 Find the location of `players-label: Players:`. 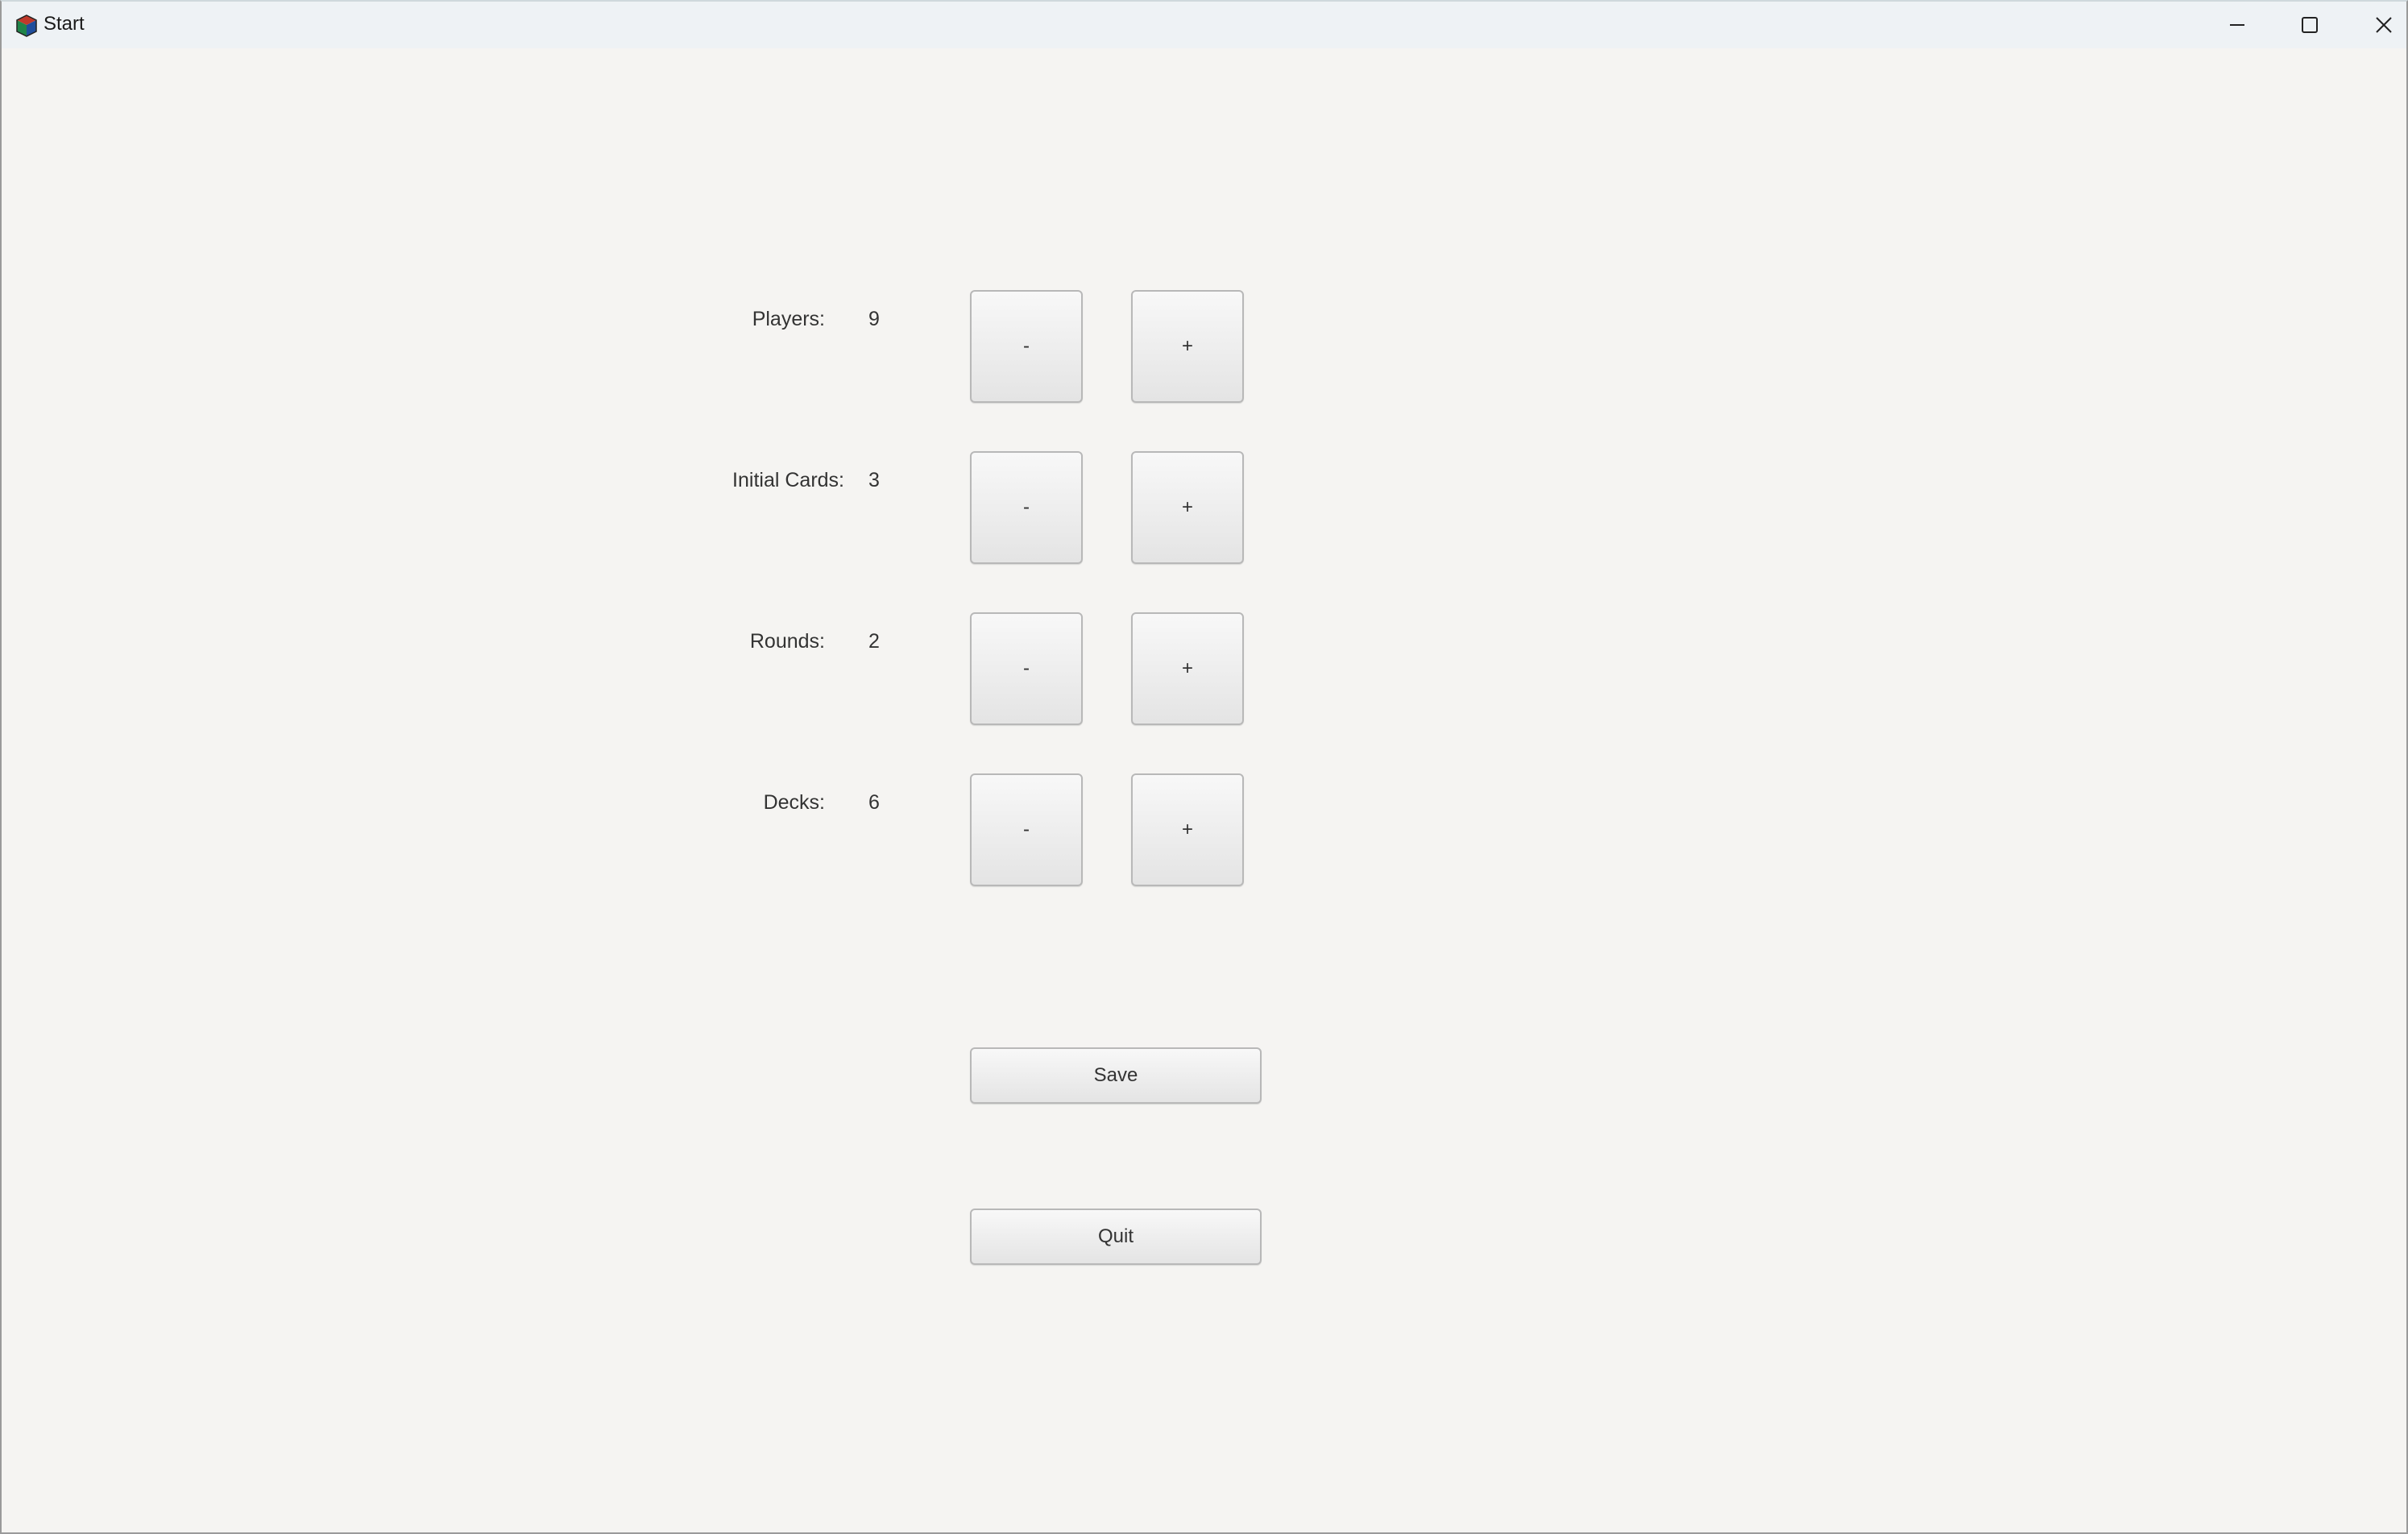

players-label: Players: is located at coordinates (788, 319).